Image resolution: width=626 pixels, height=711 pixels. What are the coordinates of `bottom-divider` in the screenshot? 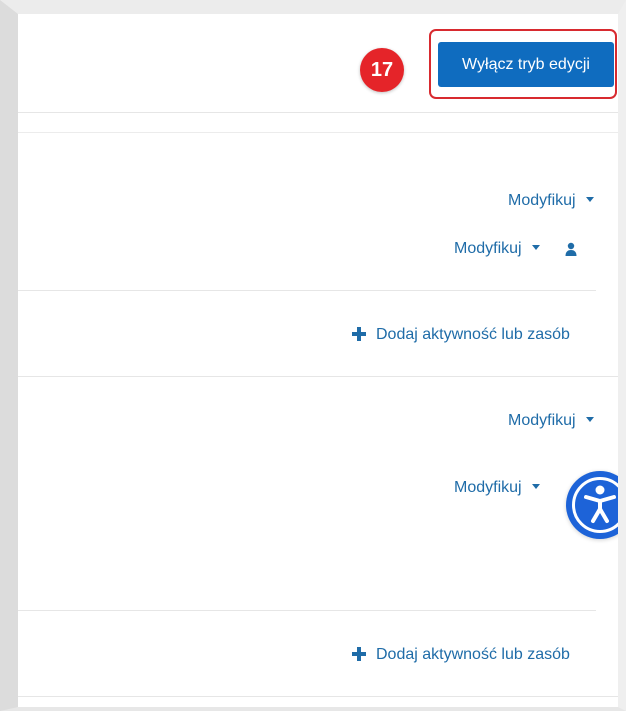 It's located at (318, 696).